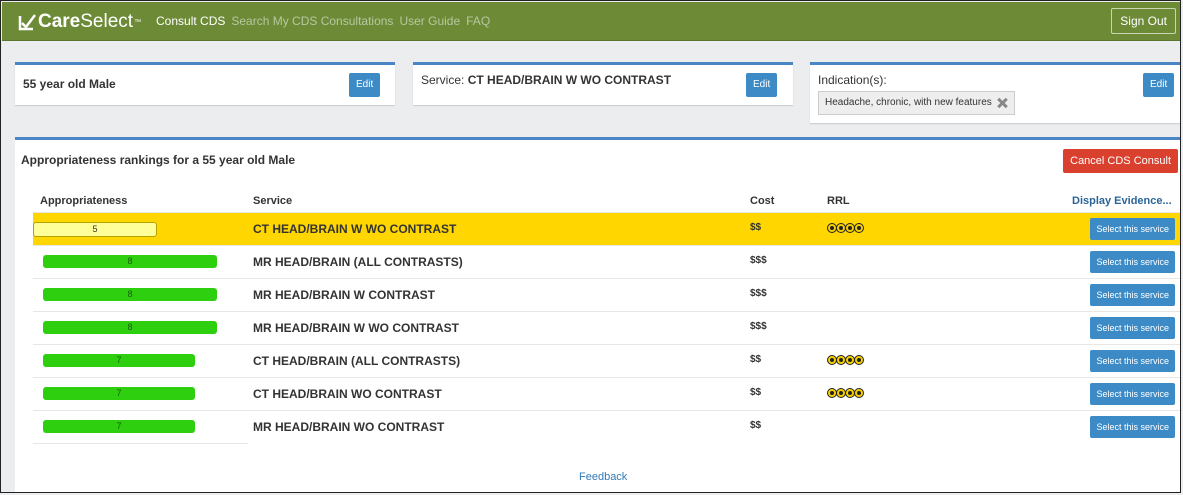 The height and width of the screenshot is (495, 1183). I want to click on service-name: CT HEAD/BRAIN WO CONTRAST, so click(347, 394).